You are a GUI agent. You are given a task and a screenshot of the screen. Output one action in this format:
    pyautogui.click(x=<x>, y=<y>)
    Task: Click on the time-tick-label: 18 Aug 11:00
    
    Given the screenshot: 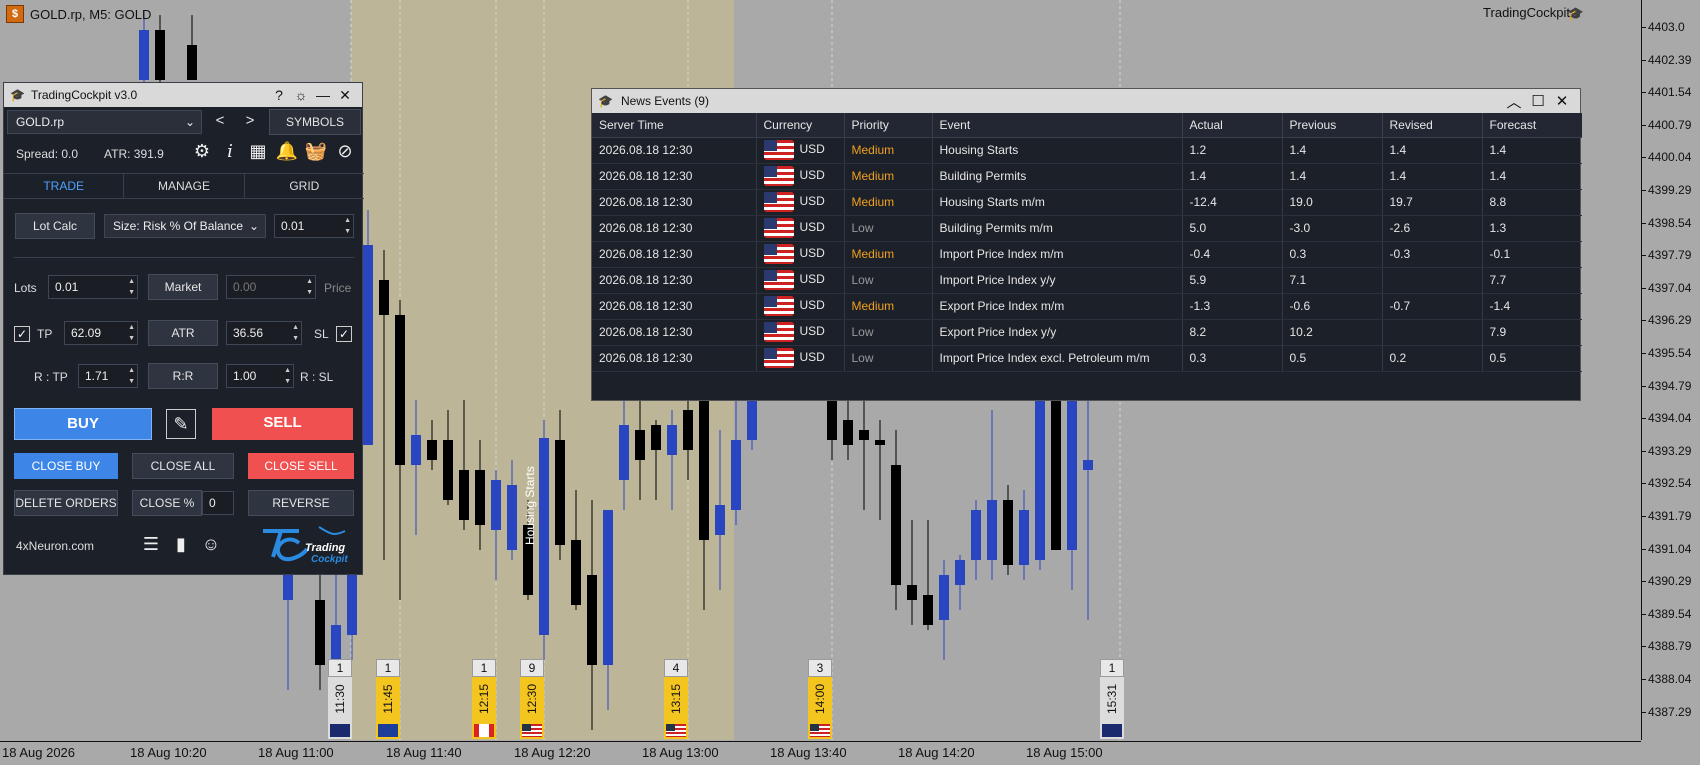 What is the action you would take?
    pyautogui.click(x=296, y=752)
    